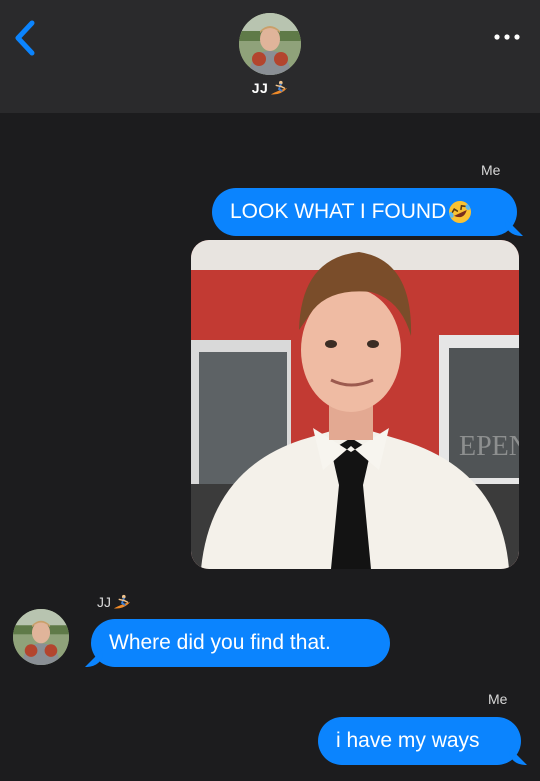 The image size is (540, 781). I want to click on sender-label-jj: JJ, so click(114, 603).